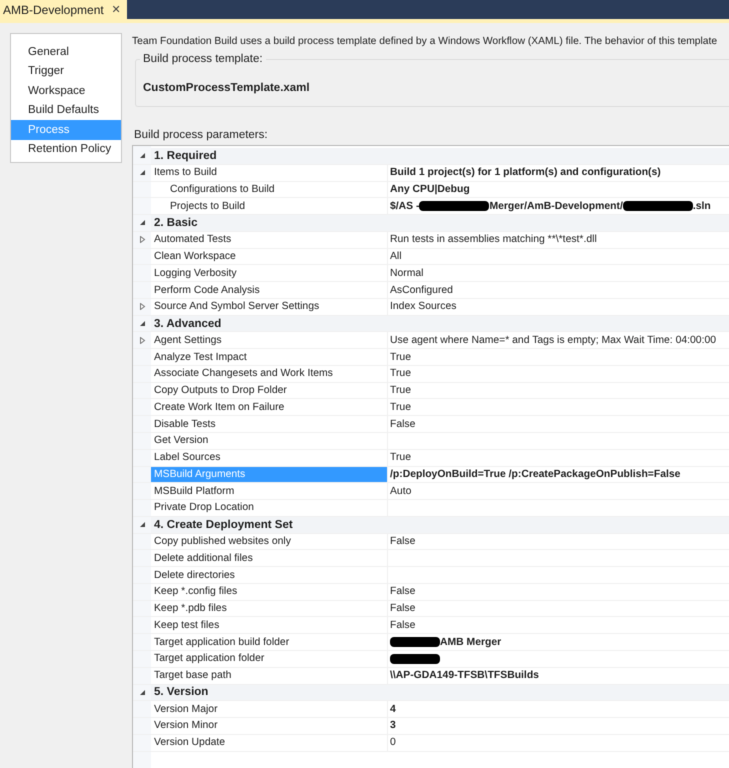 This screenshot has width=729, height=768. I want to click on nav-item: Workspace, so click(66, 90).